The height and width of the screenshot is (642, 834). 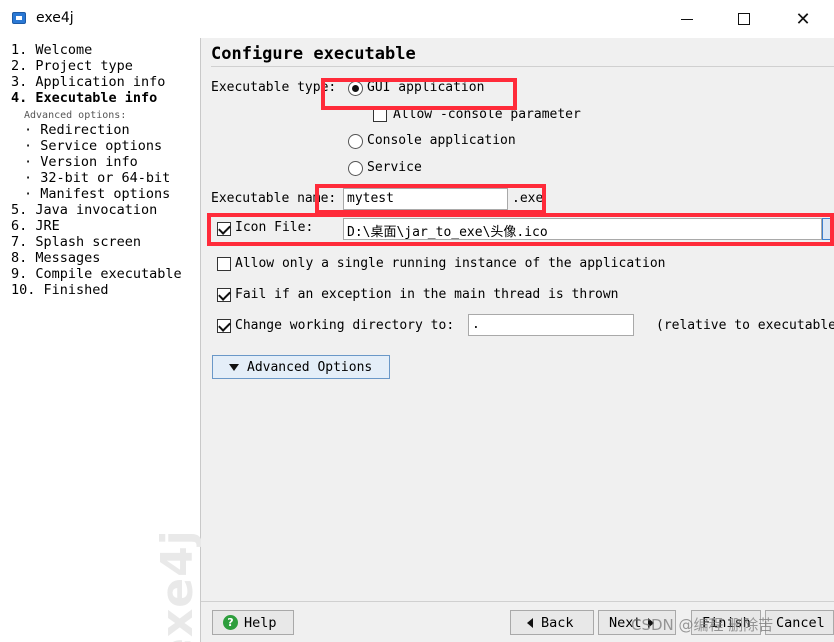 I want to click on gui-application-radio, so click(x=355, y=88).